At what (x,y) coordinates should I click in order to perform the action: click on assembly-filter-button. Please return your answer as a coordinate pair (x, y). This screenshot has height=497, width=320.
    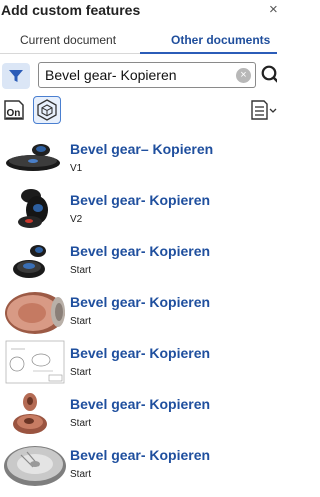
    Looking at the image, I should click on (47, 110).